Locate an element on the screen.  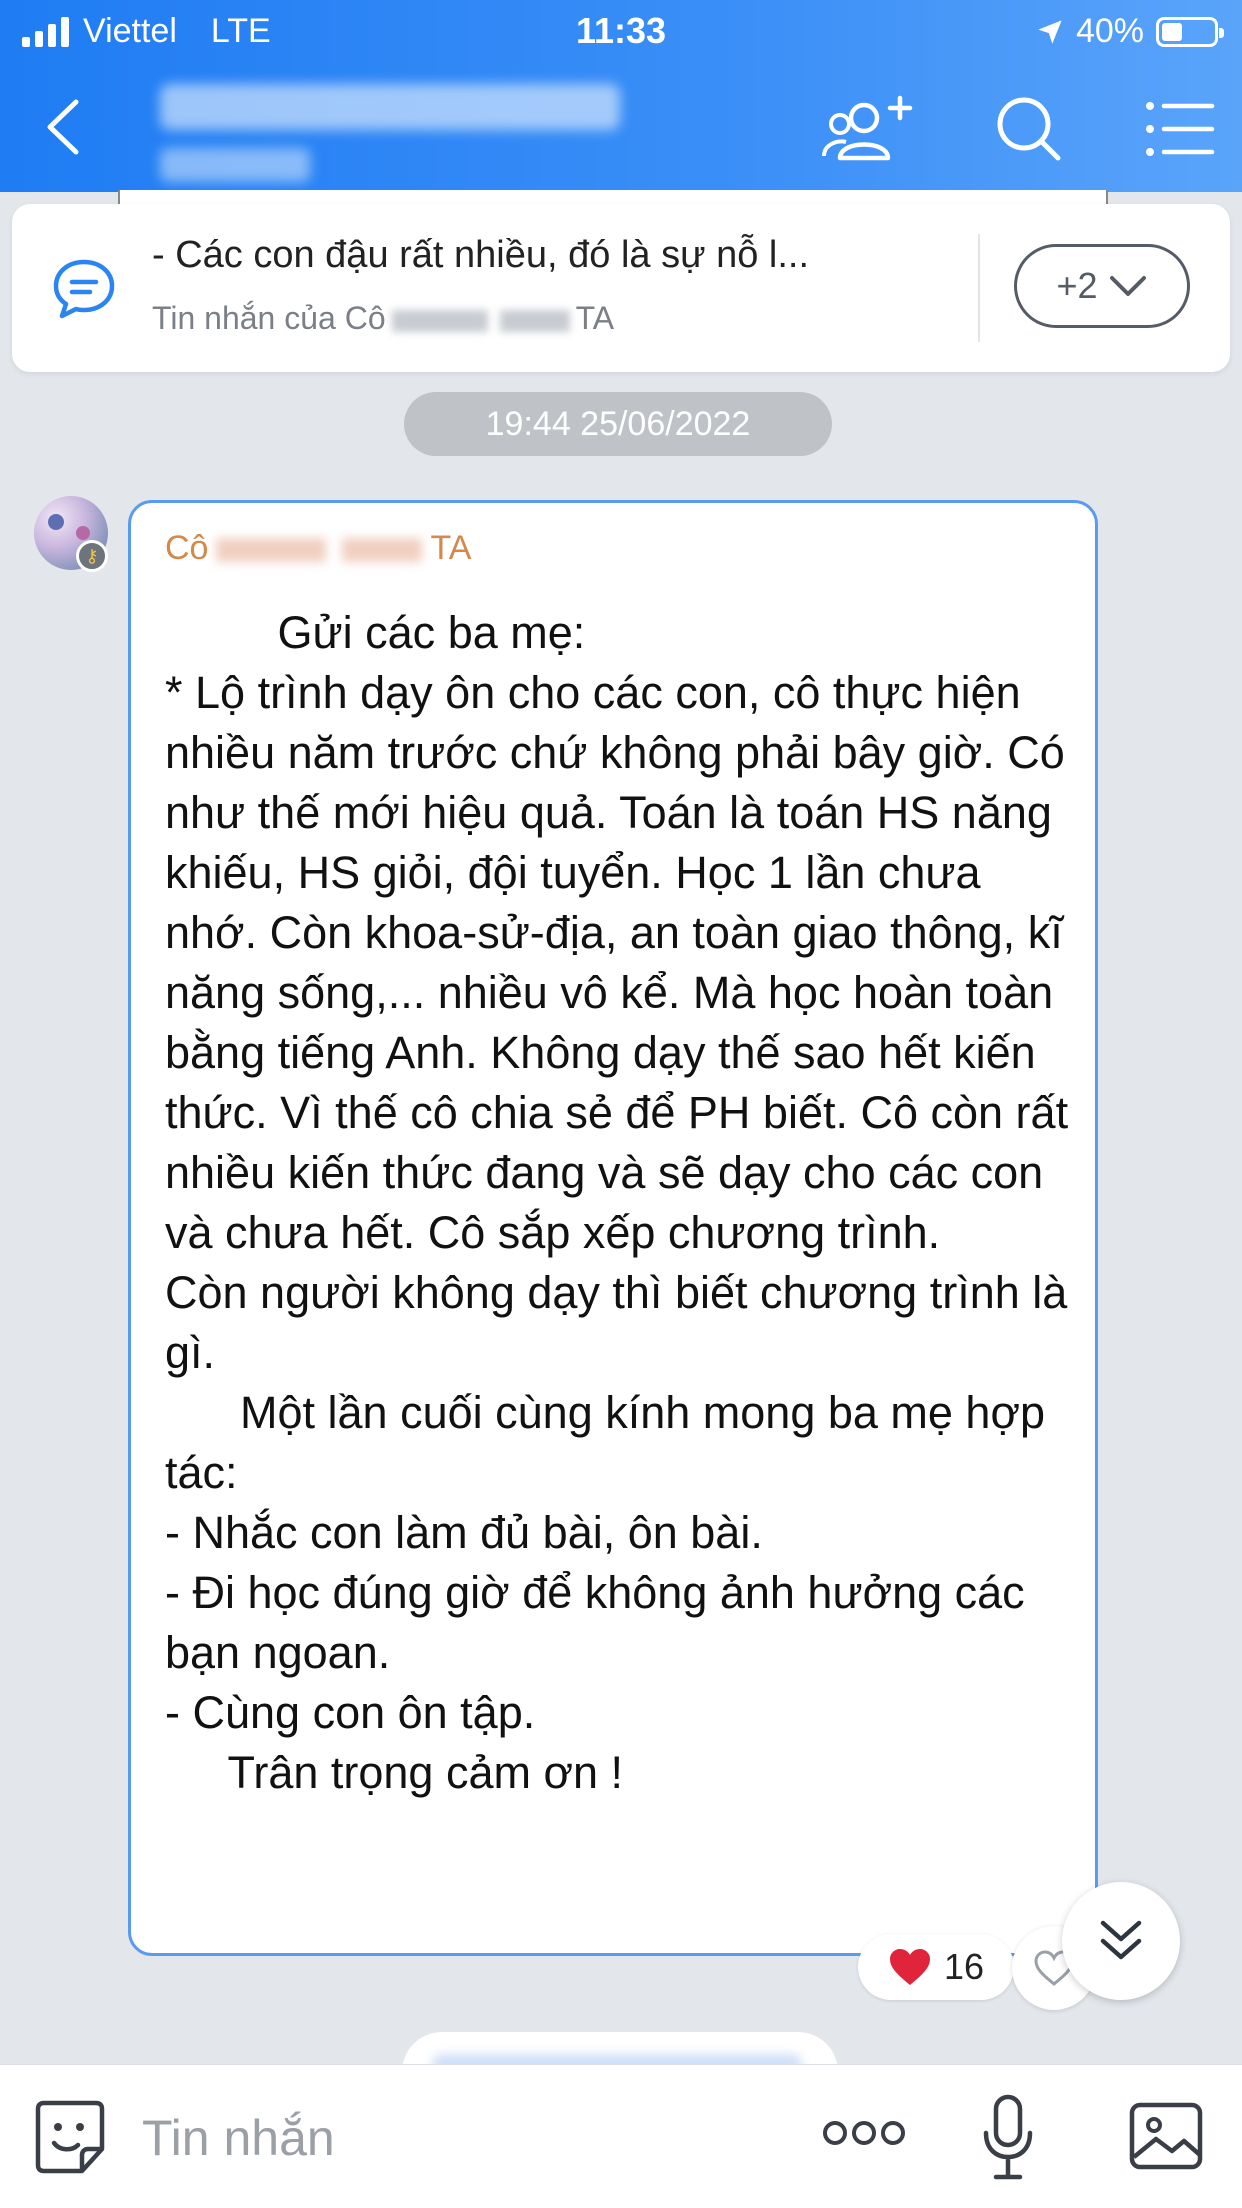
blurred-subtitle is located at coordinates (235, 165).